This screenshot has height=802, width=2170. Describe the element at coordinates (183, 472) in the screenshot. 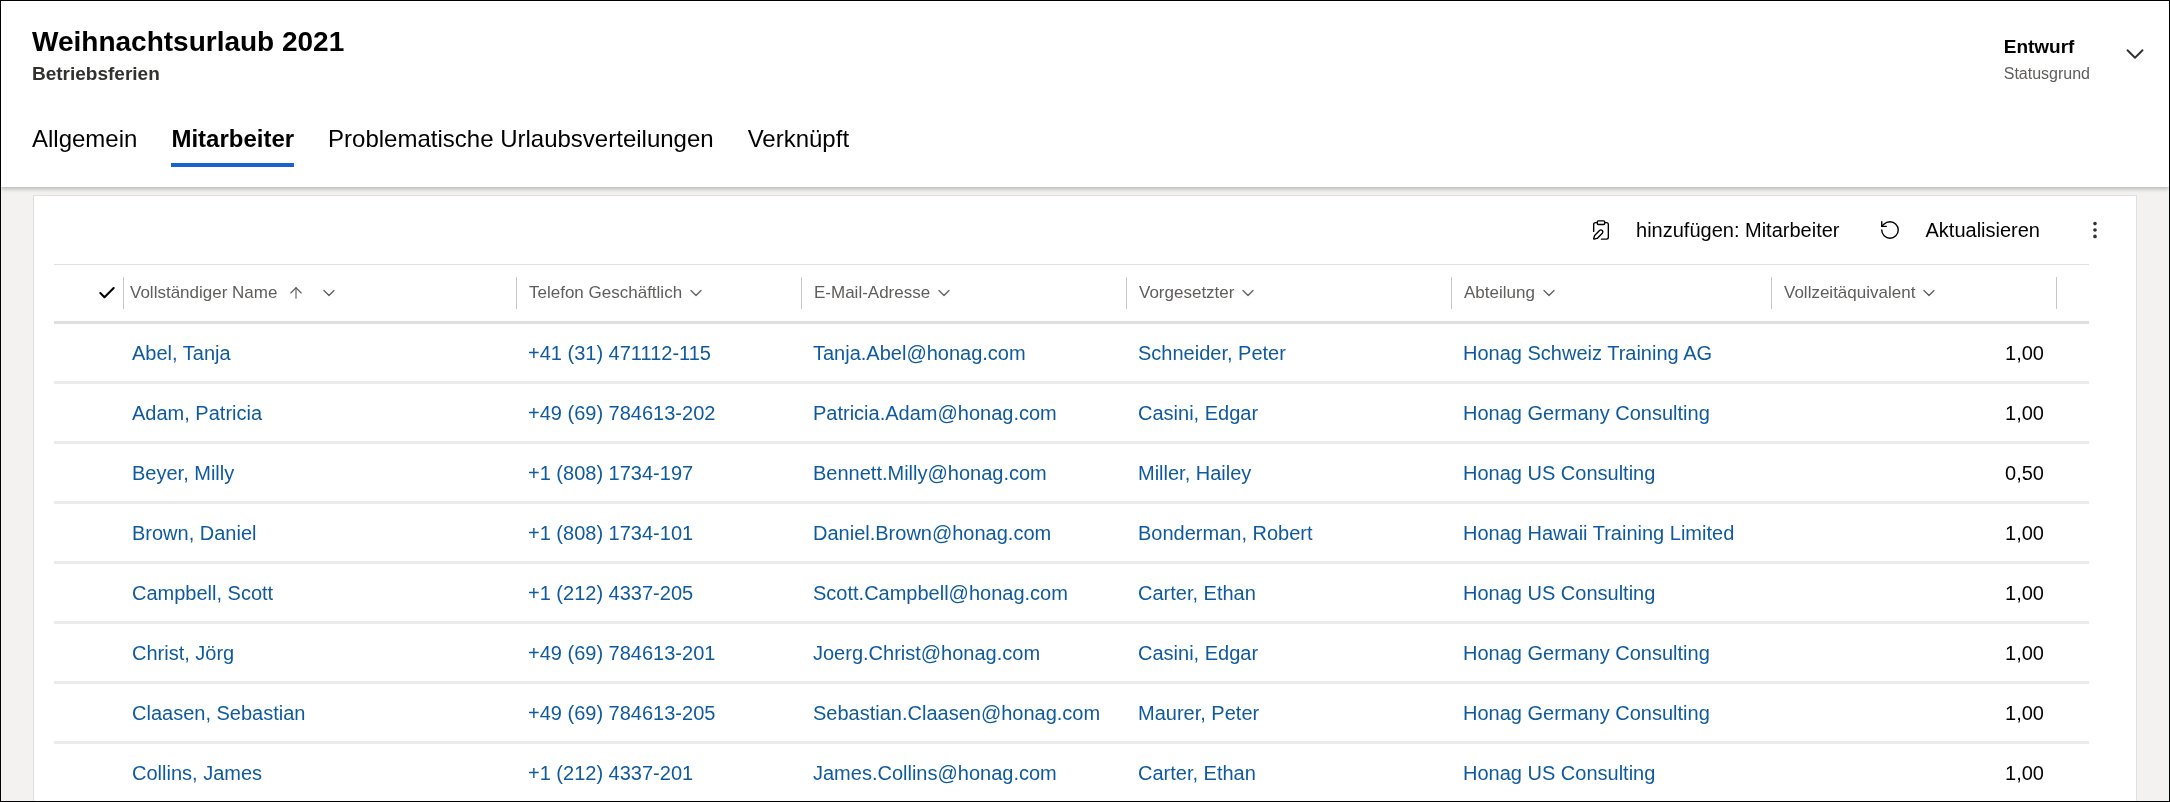

I see `name-link: Beyer, Milly` at that location.